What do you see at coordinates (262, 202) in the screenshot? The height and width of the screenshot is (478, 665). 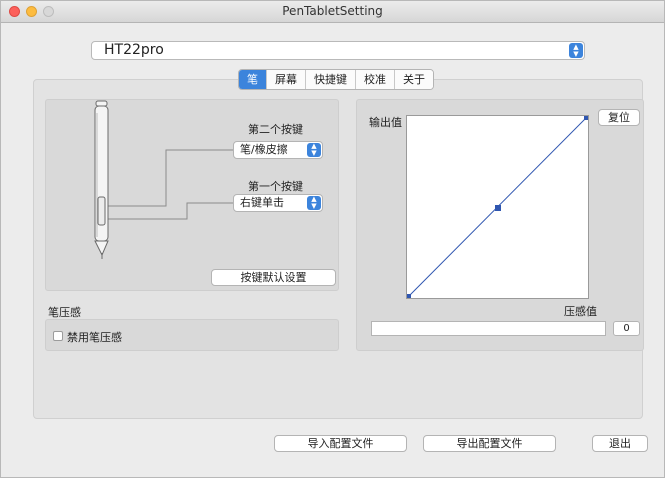 I see `first-button-value: 右键单击` at bounding box center [262, 202].